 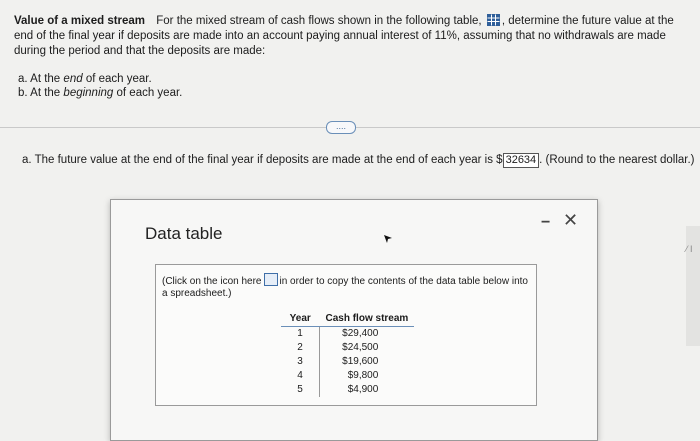 What do you see at coordinates (212, 281) in the screenshot?
I see `hint-before: (Click on the icon here` at bounding box center [212, 281].